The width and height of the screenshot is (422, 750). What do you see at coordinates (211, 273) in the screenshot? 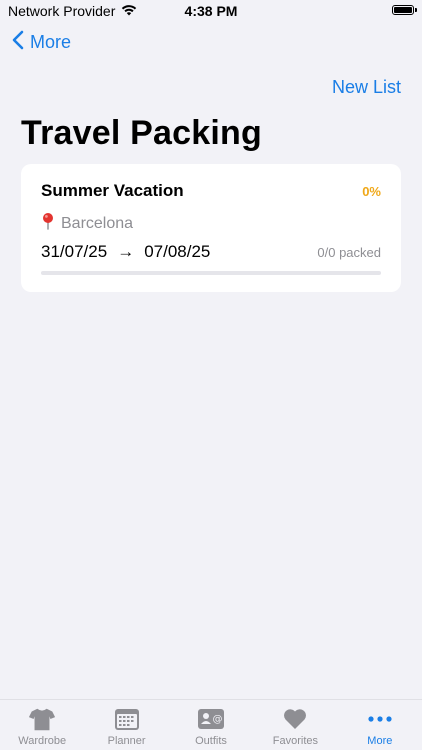
I see `progress-bar` at bounding box center [211, 273].